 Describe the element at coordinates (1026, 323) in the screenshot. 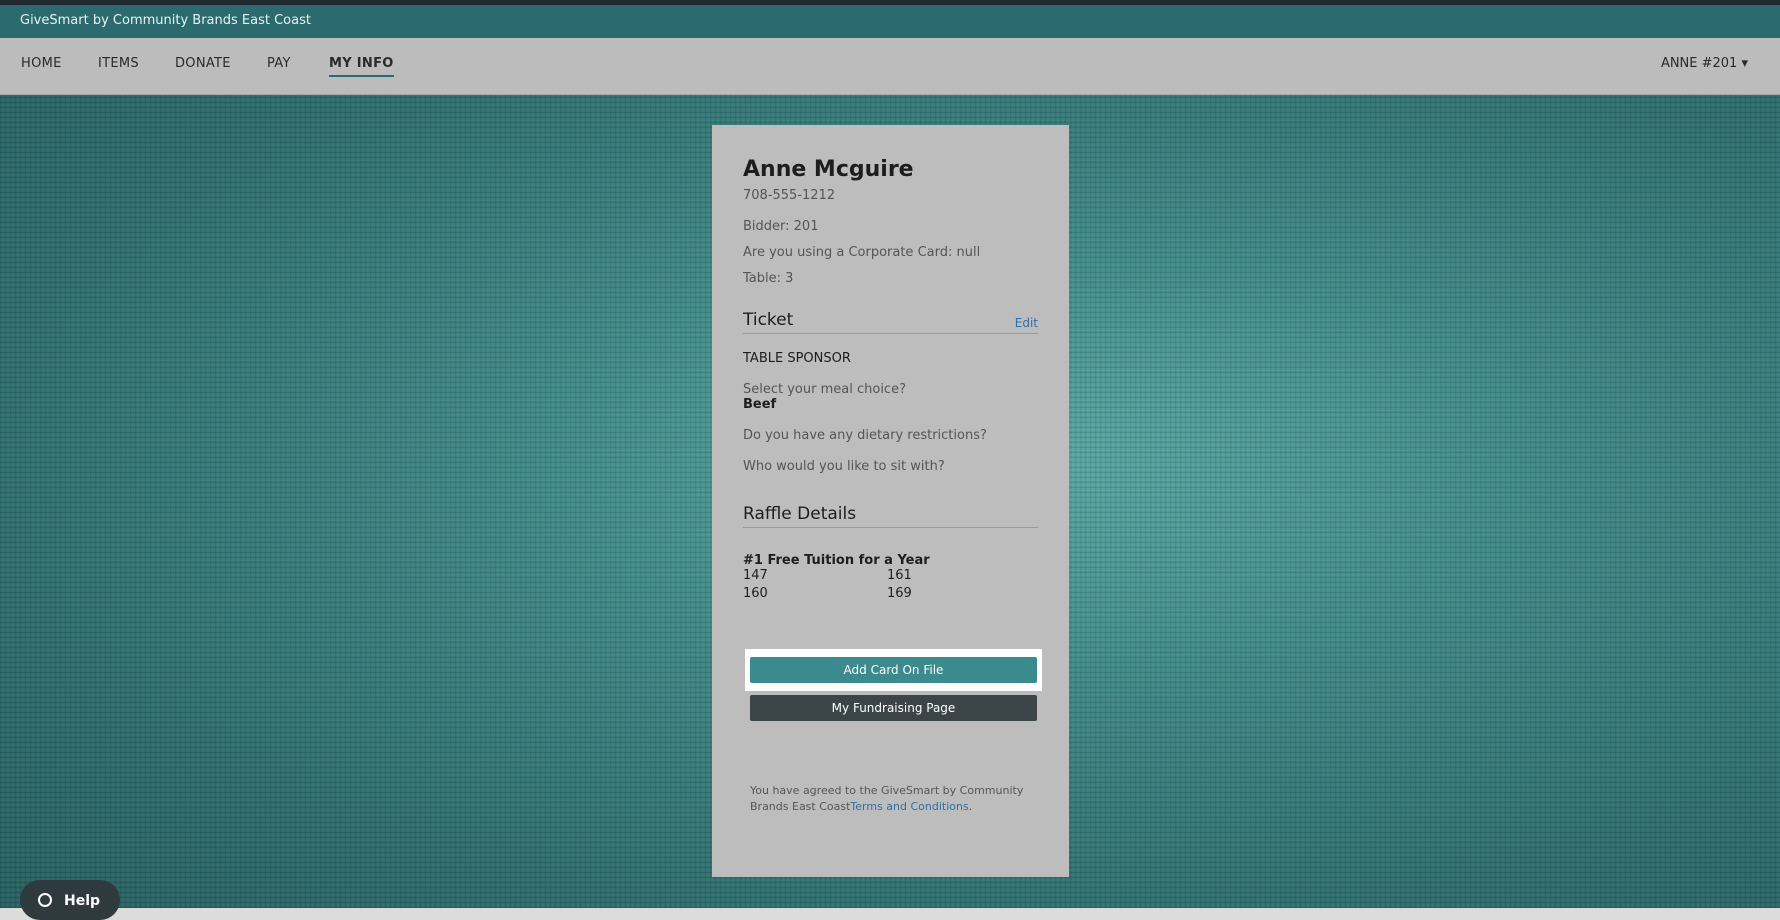

I see `edit-ticket-link: Edit` at that location.